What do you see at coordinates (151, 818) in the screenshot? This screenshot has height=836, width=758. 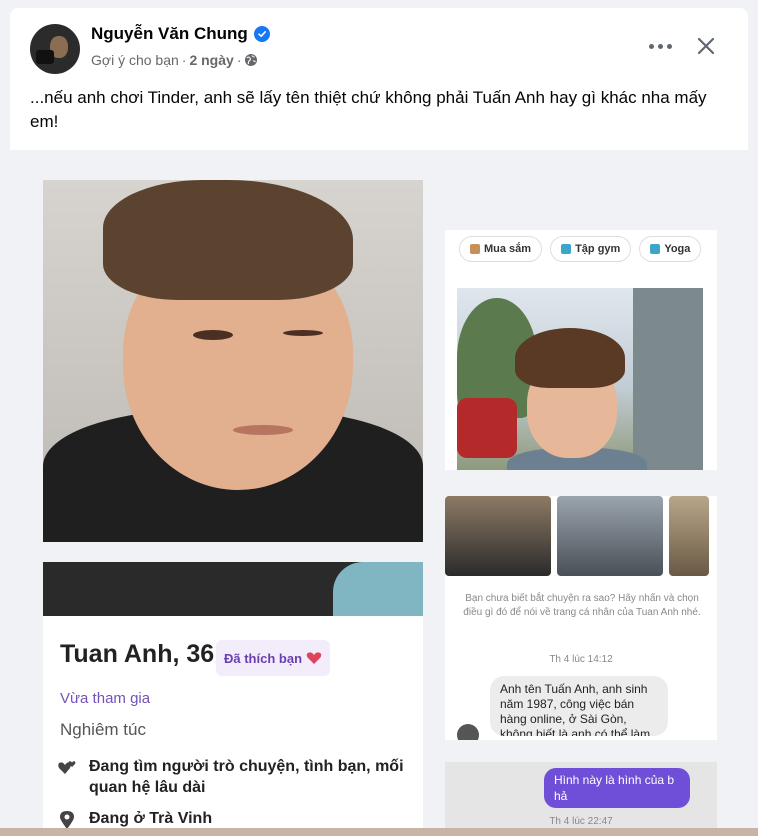 I see `location-label: Đang ở Trà Vinh` at bounding box center [151, 818].